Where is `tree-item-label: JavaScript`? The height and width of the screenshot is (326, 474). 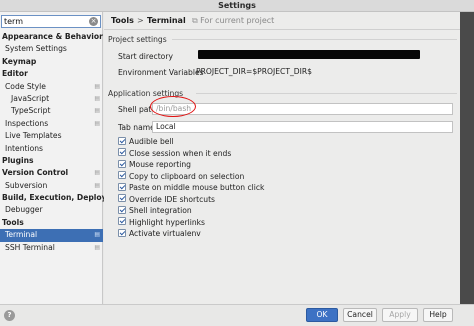
tree-item-label: JavaScript is located at coordinates (30, 98).